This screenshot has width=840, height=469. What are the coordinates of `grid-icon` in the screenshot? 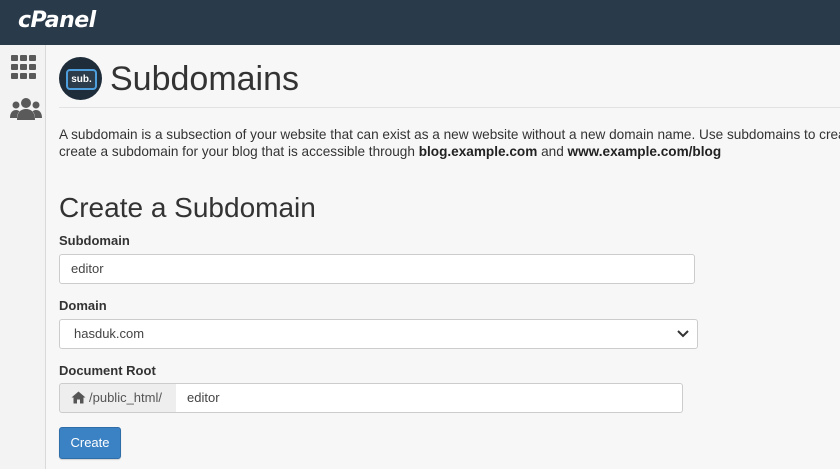 It's located at (23, 67).